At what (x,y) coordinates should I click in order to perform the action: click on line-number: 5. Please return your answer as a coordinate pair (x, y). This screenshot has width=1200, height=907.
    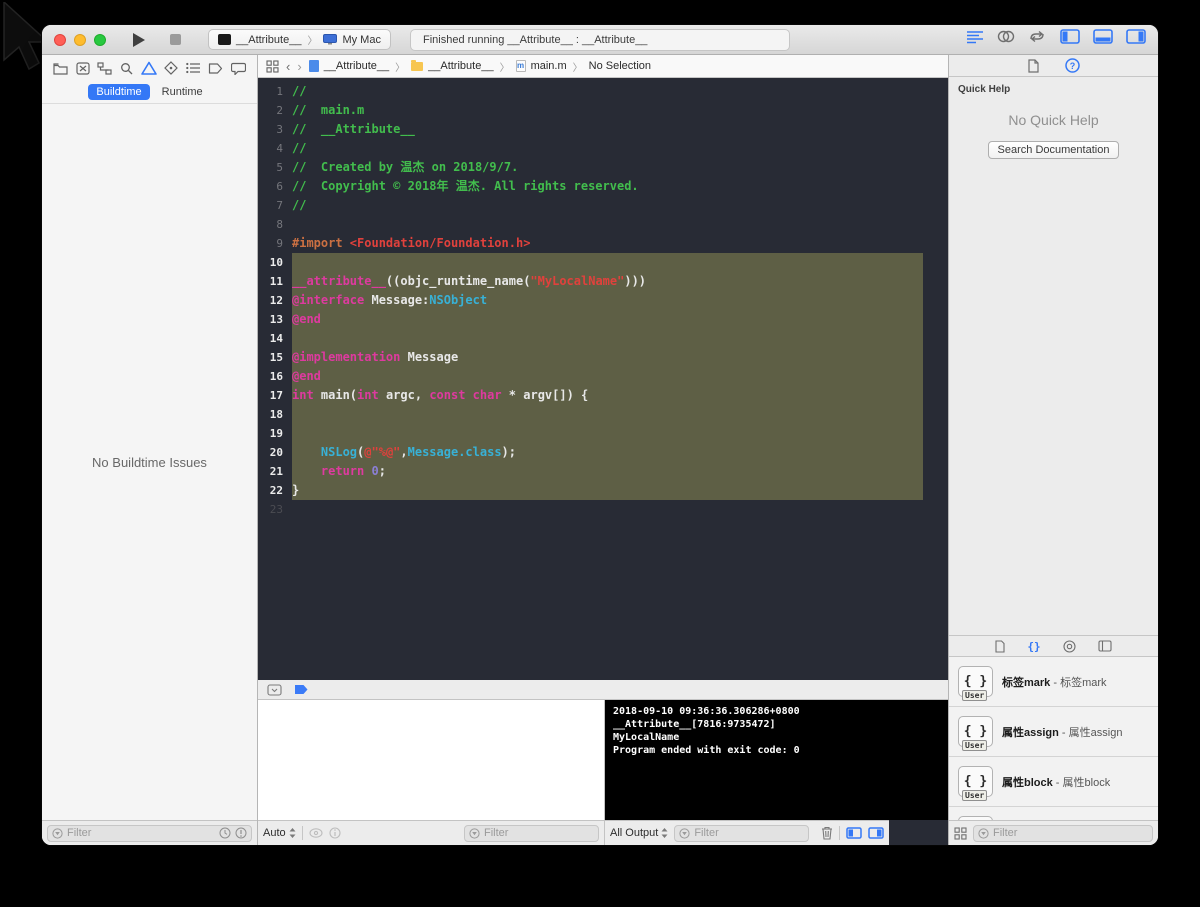
    Looking at the image, I should click on (275, 167).